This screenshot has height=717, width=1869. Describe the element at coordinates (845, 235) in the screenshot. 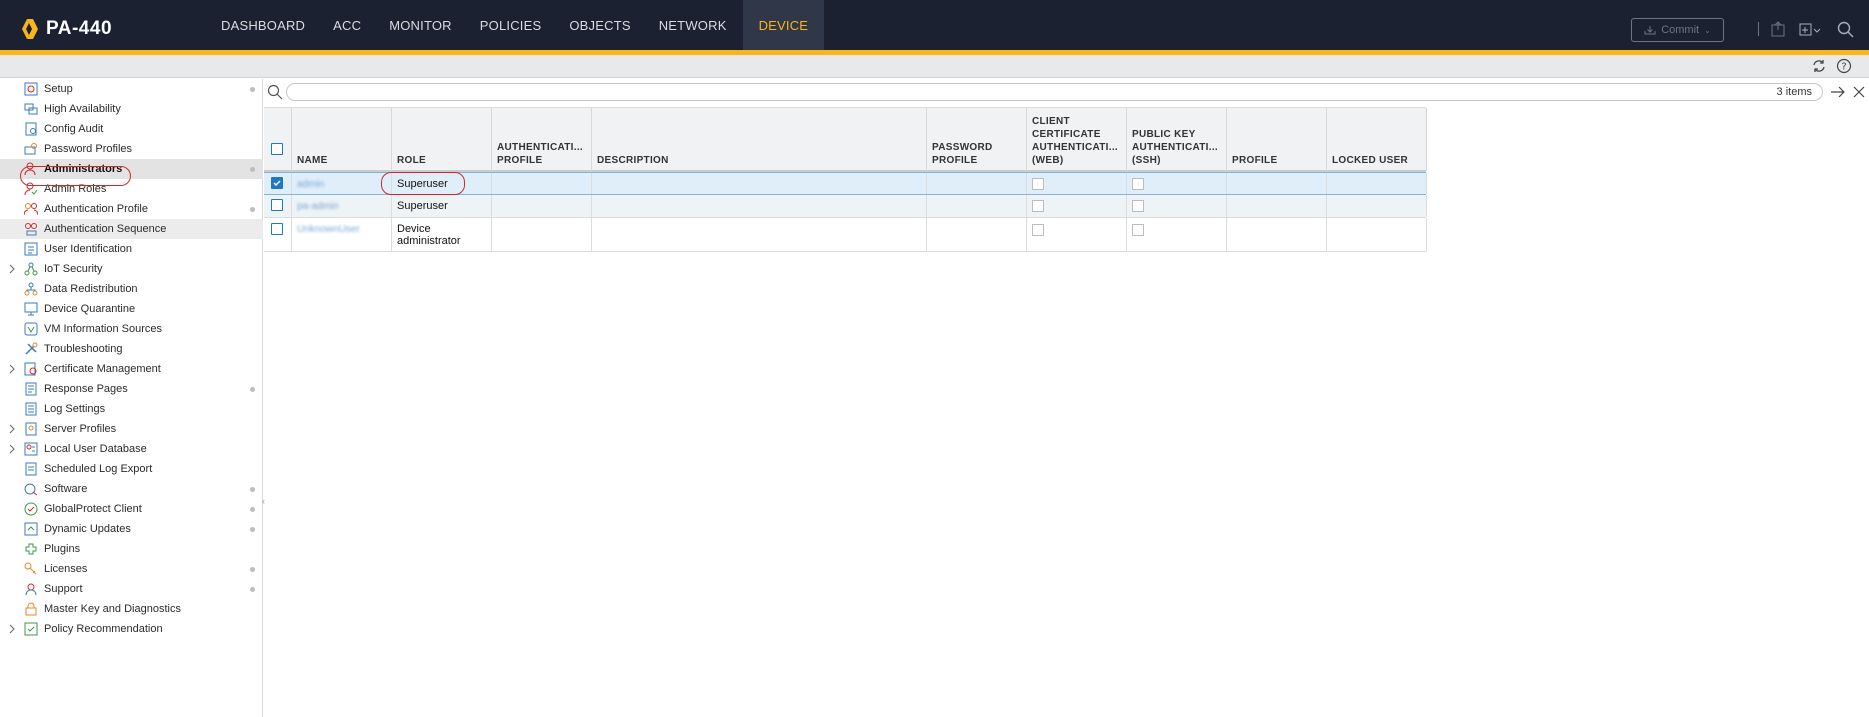

I see `table-row: UnknownUser Device administrator` at that location.